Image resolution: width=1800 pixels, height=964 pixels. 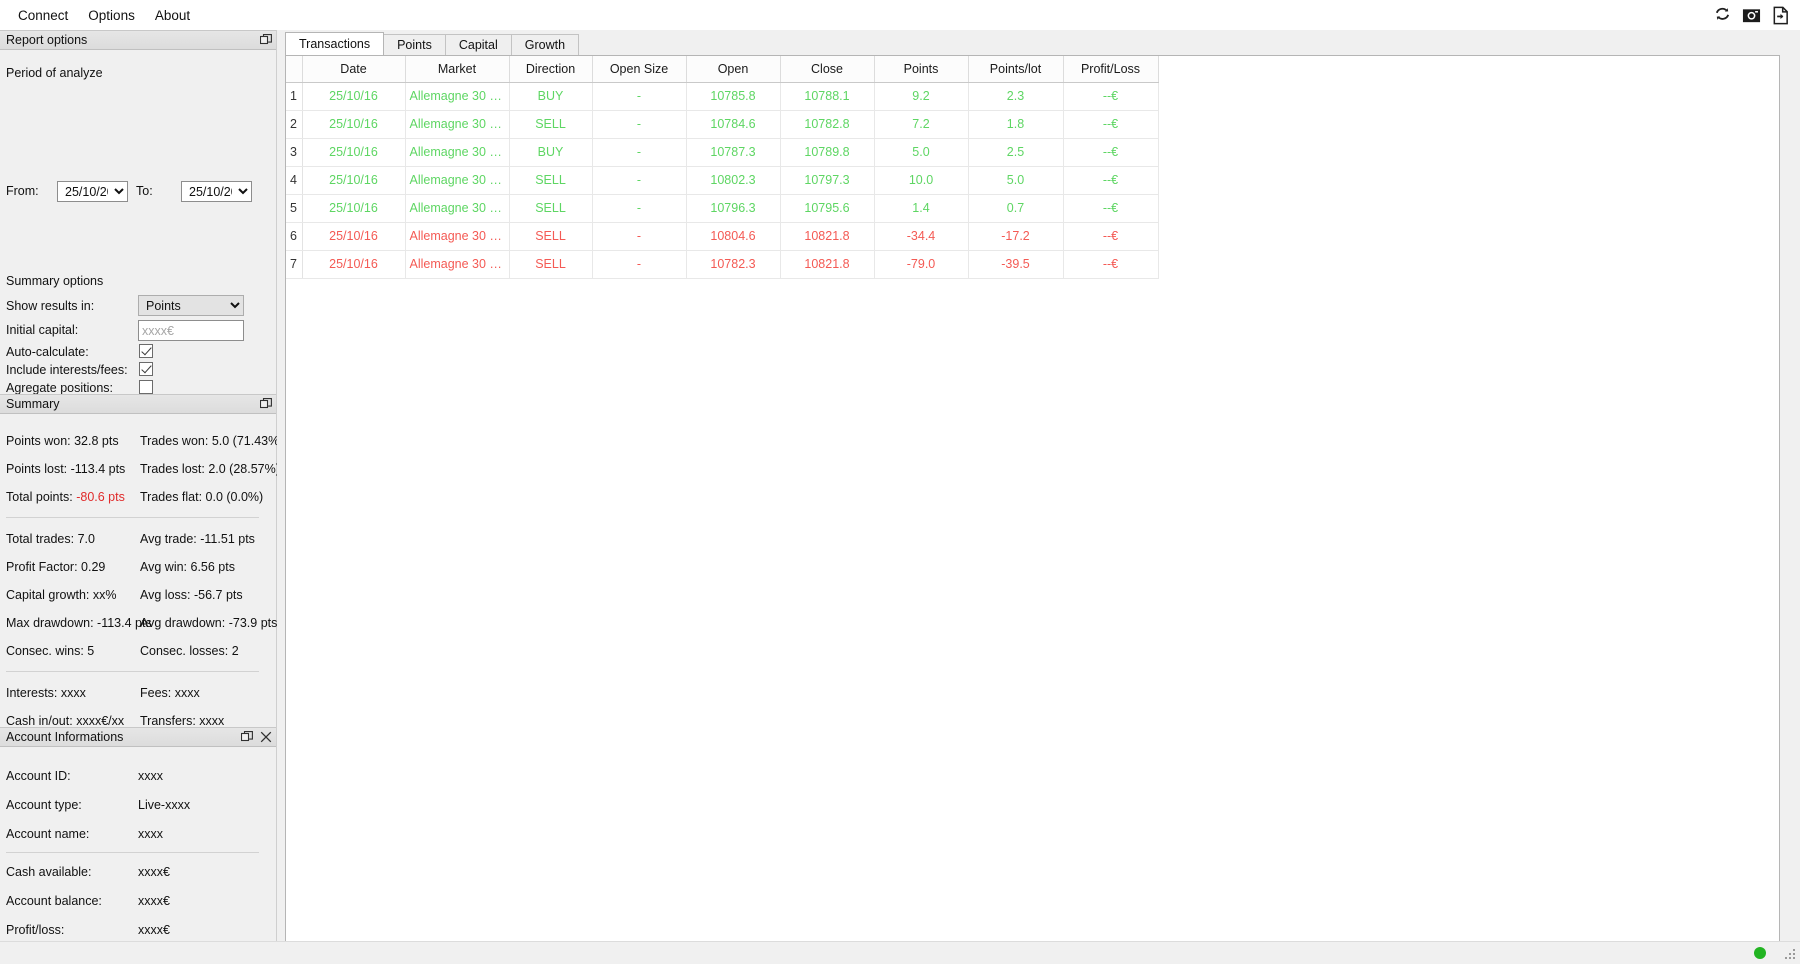 I want to click on cell-points: -79.0, so click(x=921, y=264).